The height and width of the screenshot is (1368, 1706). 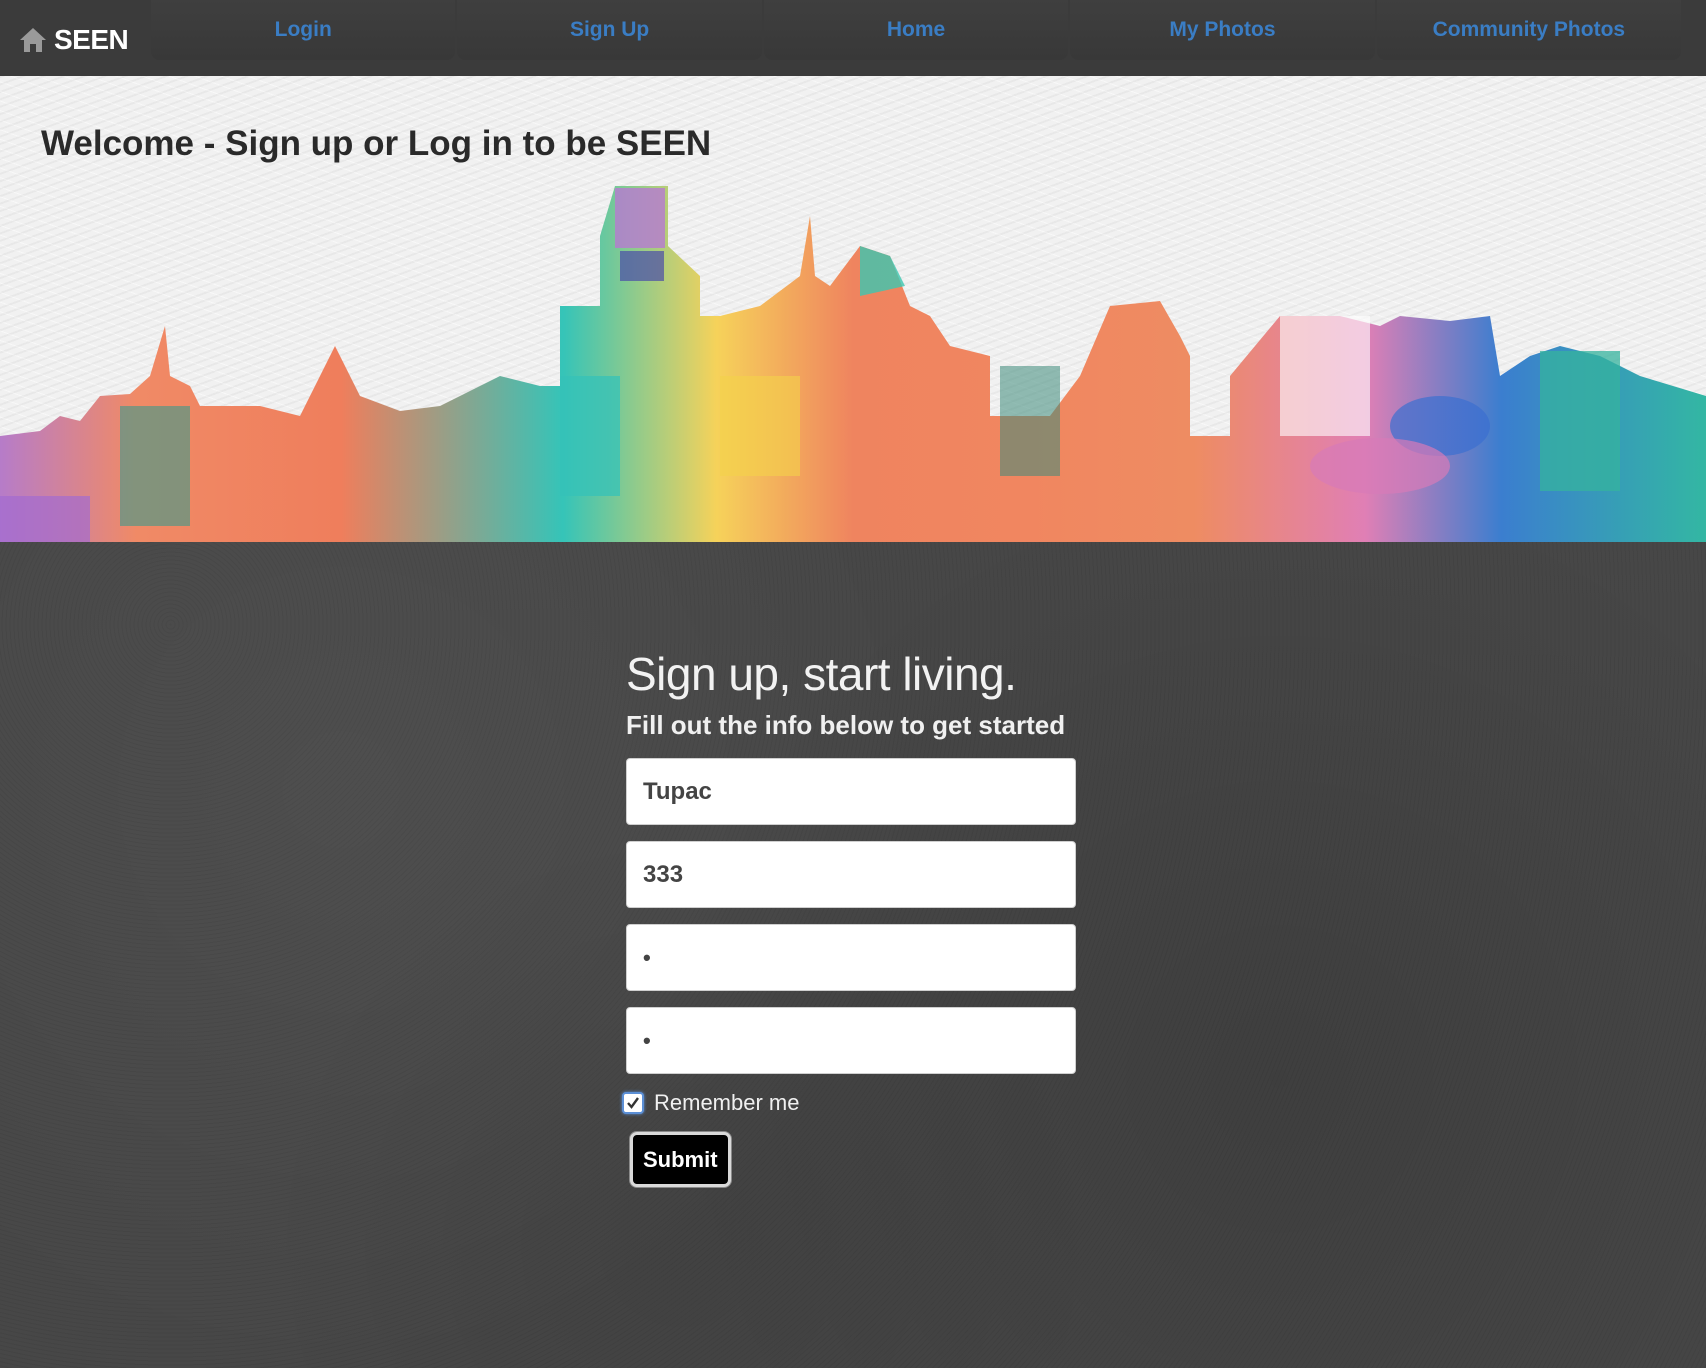 I want to click on remember-me-checkbox, so click(x=633, y=1103).